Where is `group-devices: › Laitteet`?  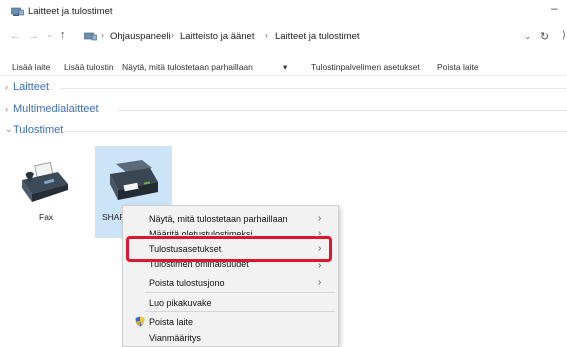
group-devices: › Laitteet is located at coordinates (283, 88).